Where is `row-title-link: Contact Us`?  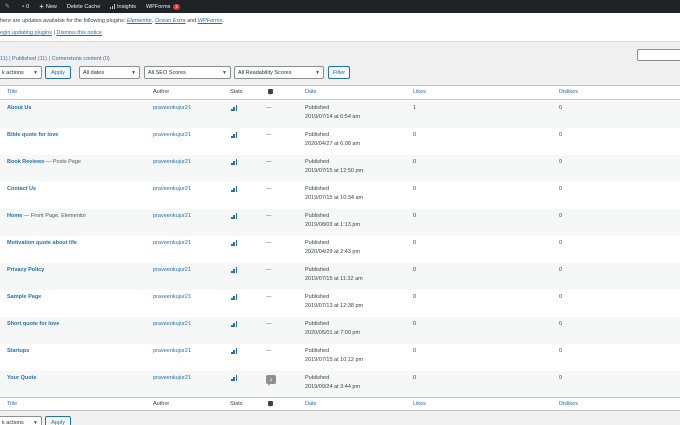 row-title-link: Contact Us is located at coordinates (21, 189).